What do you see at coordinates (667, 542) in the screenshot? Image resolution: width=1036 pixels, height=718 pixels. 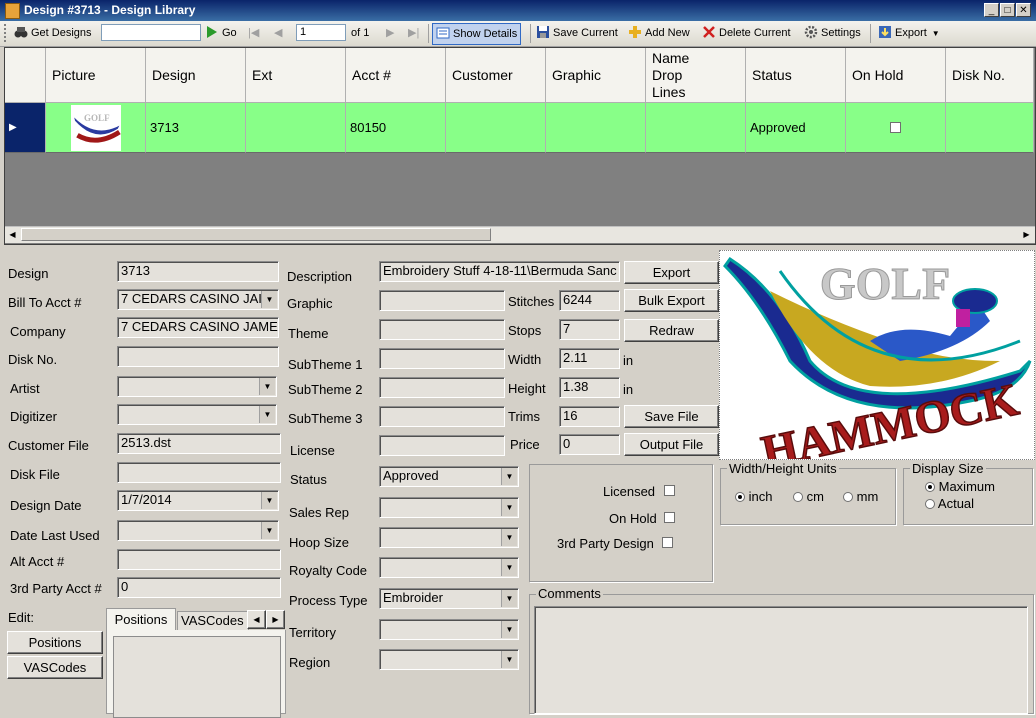 I see `third-party-design-checkbox` at bounding box center [667, 542].